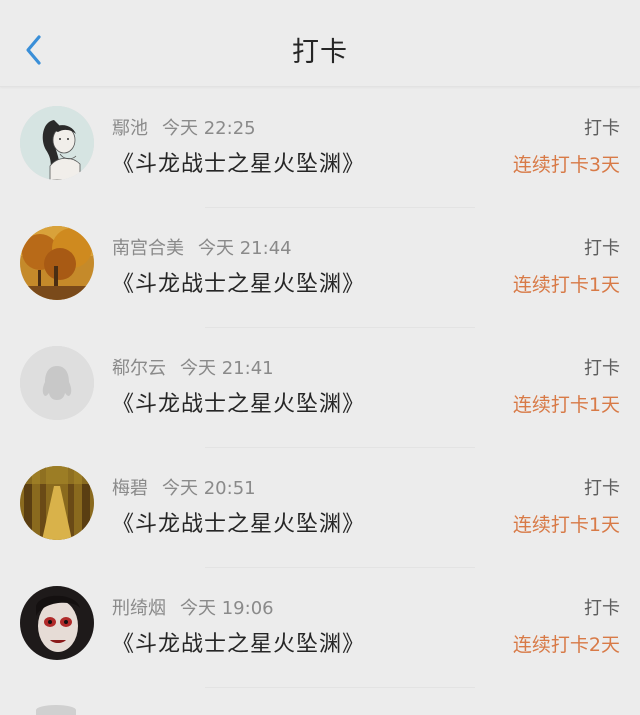 The width and height of the screenshot is (640, 715). I want to click on user-meta: 南宫合美 今天 21:44, so click(202, 247).